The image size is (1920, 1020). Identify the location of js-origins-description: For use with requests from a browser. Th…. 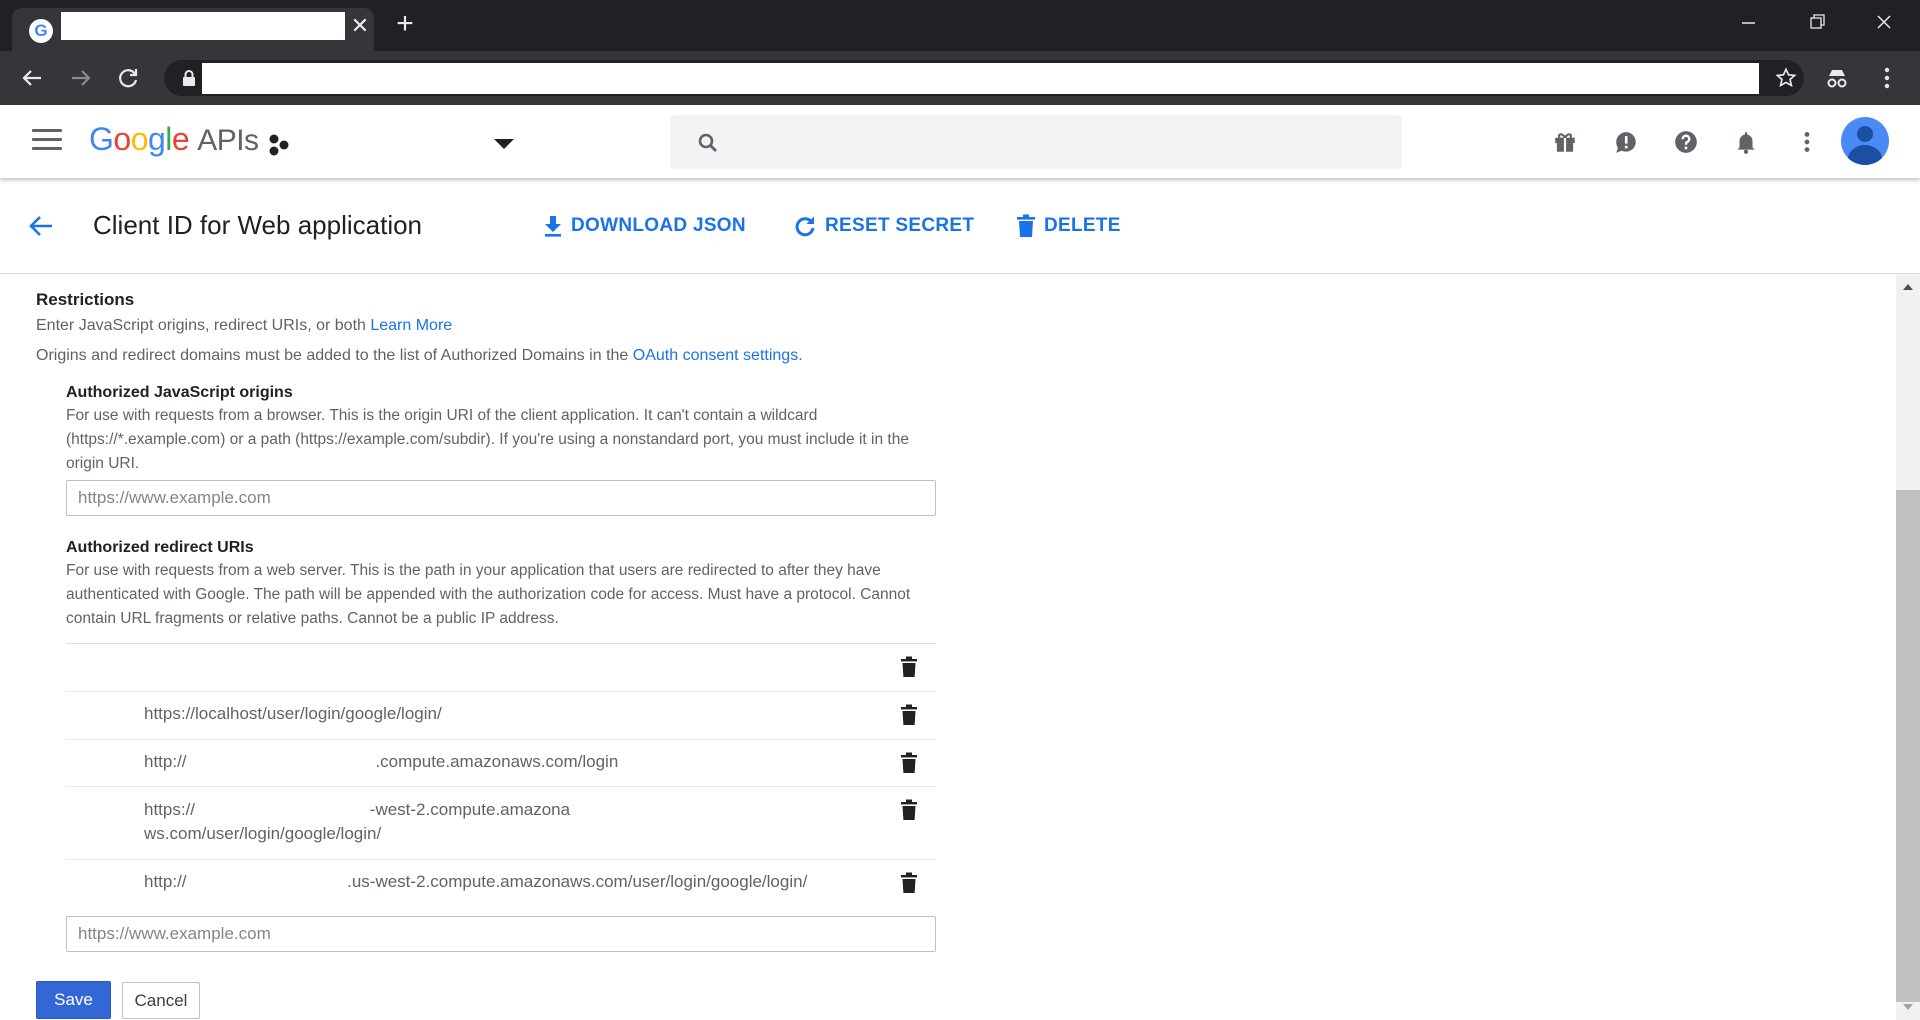
(487, 439).